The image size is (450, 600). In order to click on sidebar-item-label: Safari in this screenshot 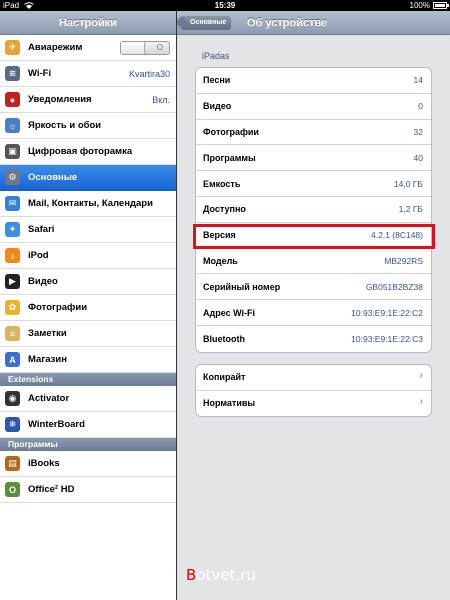, I will do `click(41, 229)`.